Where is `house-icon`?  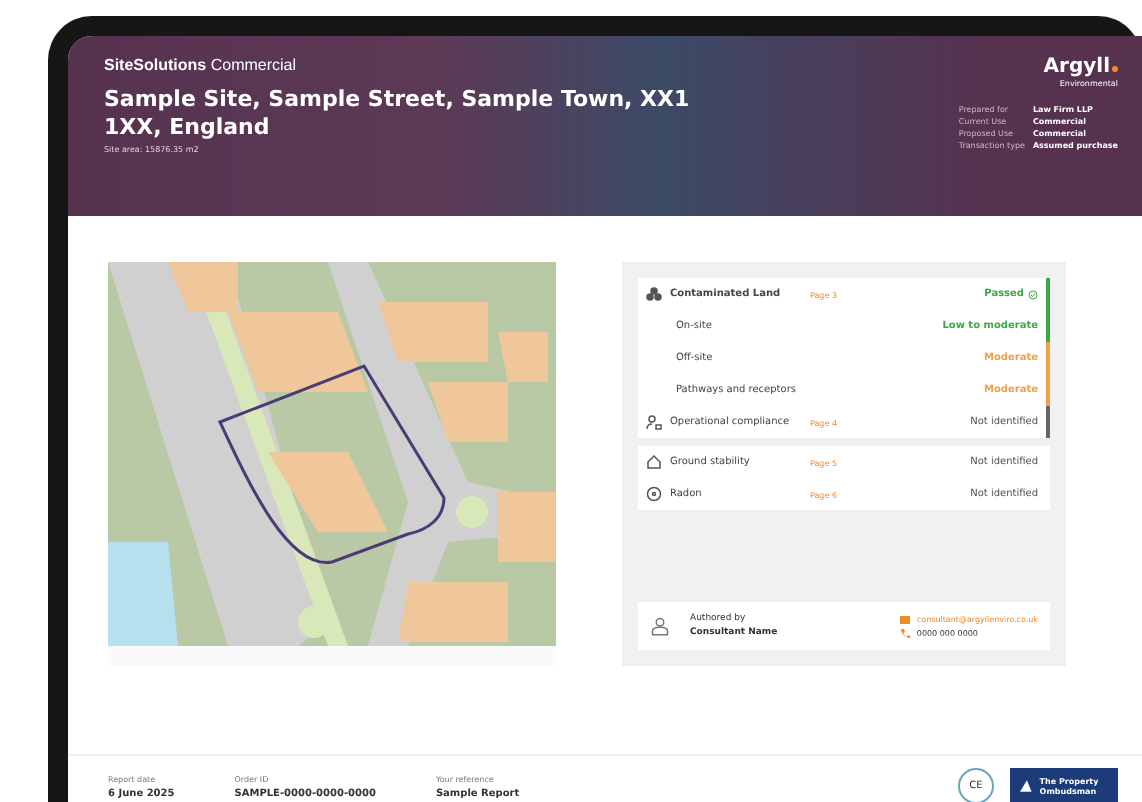 house-icon is located at coordinates (654, 462).